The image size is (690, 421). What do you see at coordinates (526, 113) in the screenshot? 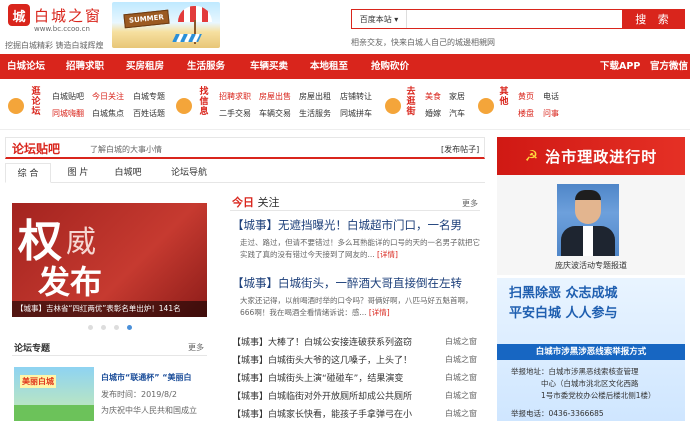
I see `cat-link: 楼盘` at bounding box center [526, 113].